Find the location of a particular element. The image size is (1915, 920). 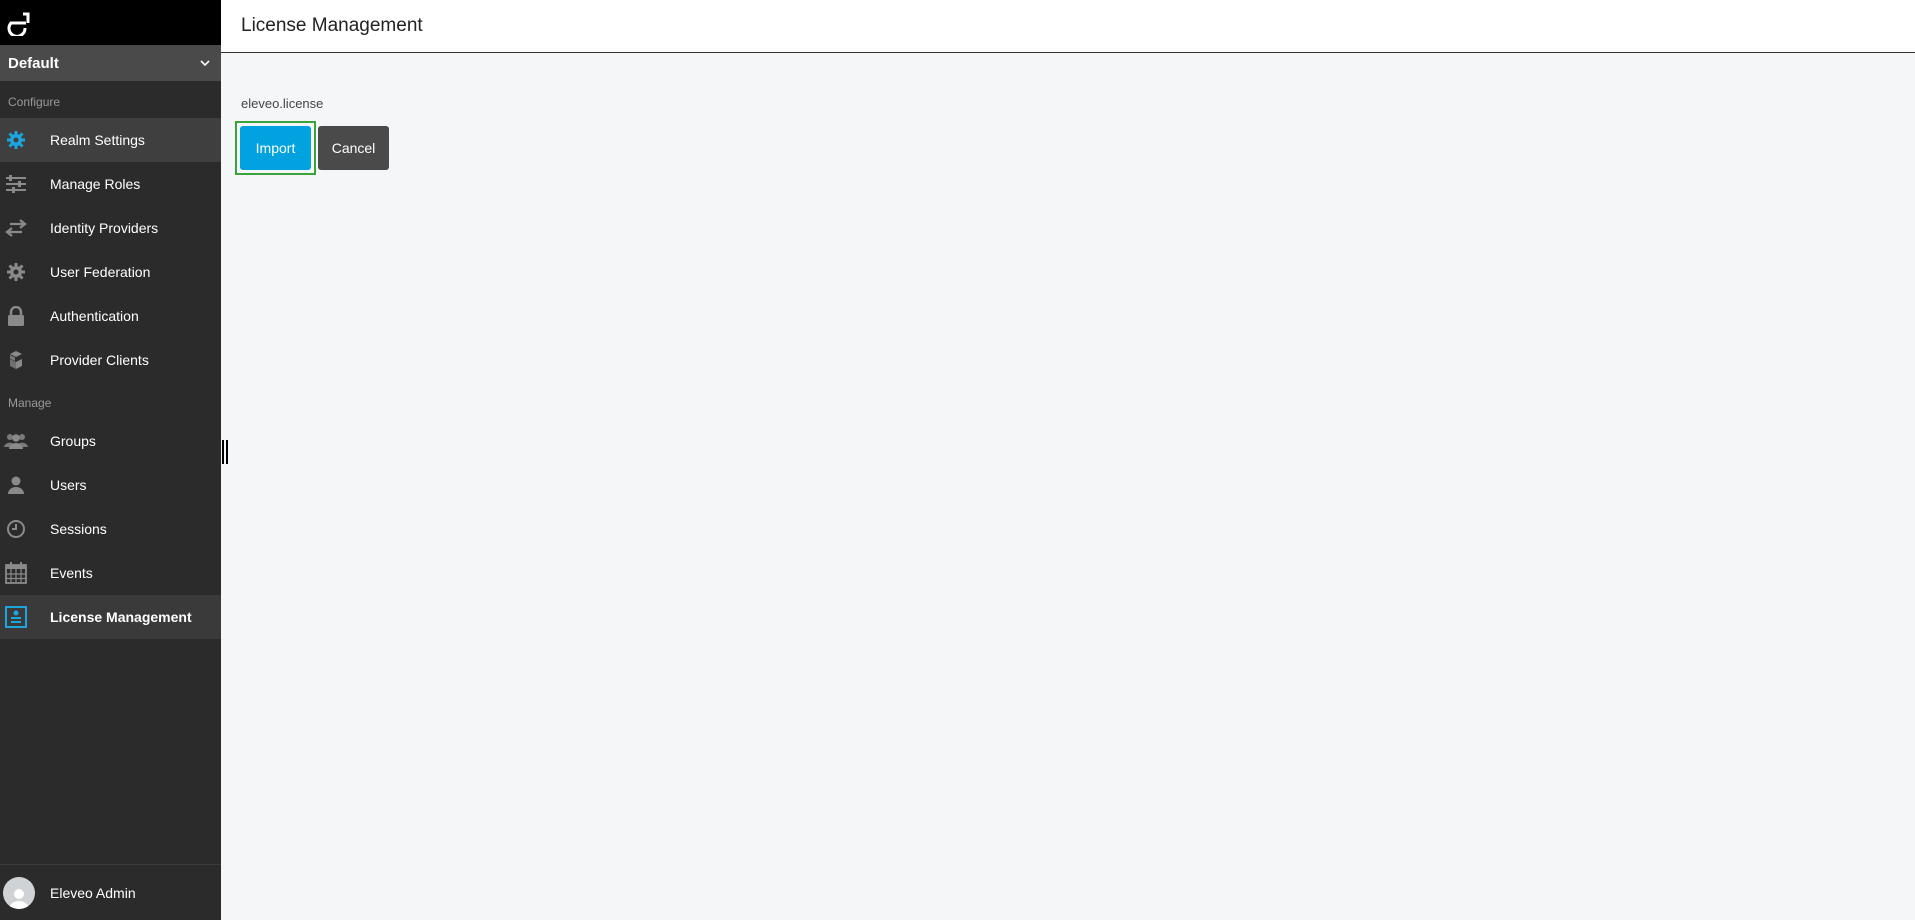

exchange-icon is located at coordinates (25, 228).